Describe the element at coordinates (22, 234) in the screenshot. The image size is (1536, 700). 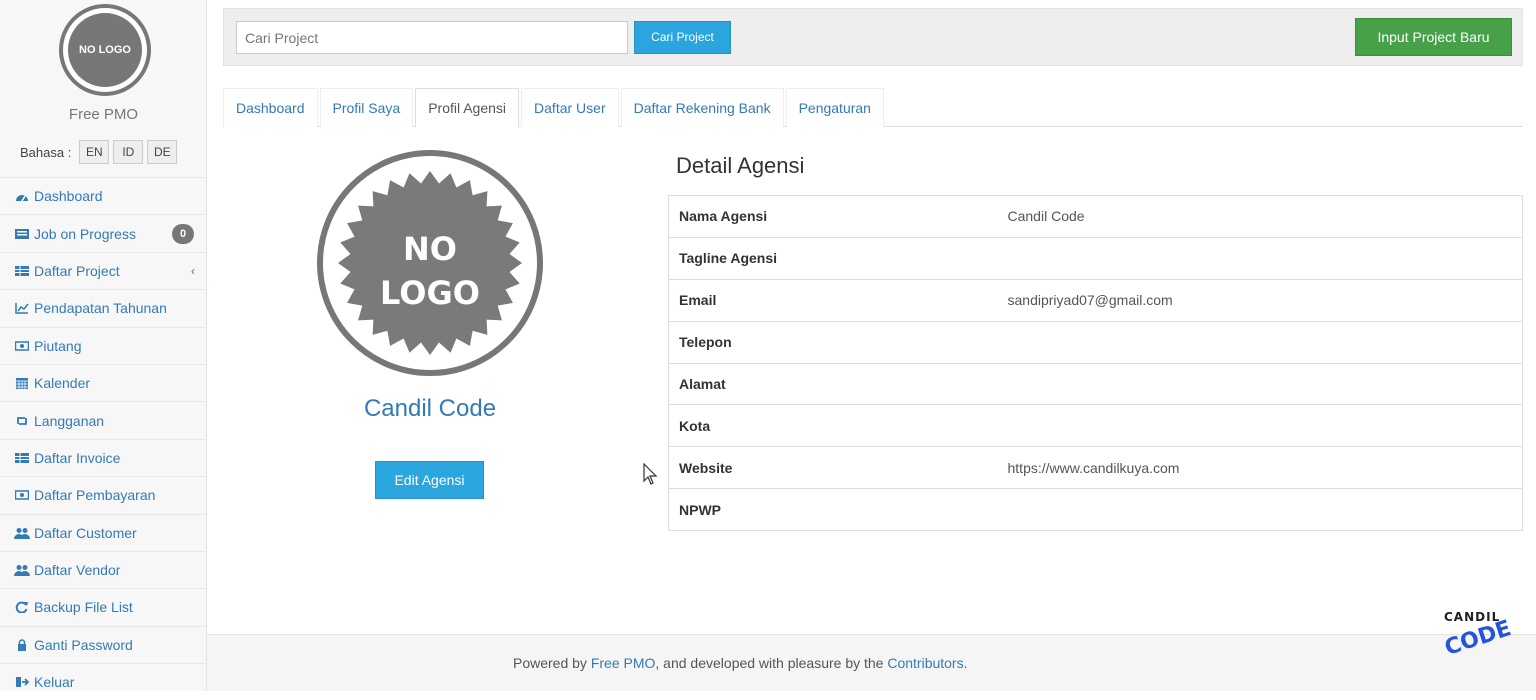
I see `list-icon` at that location.